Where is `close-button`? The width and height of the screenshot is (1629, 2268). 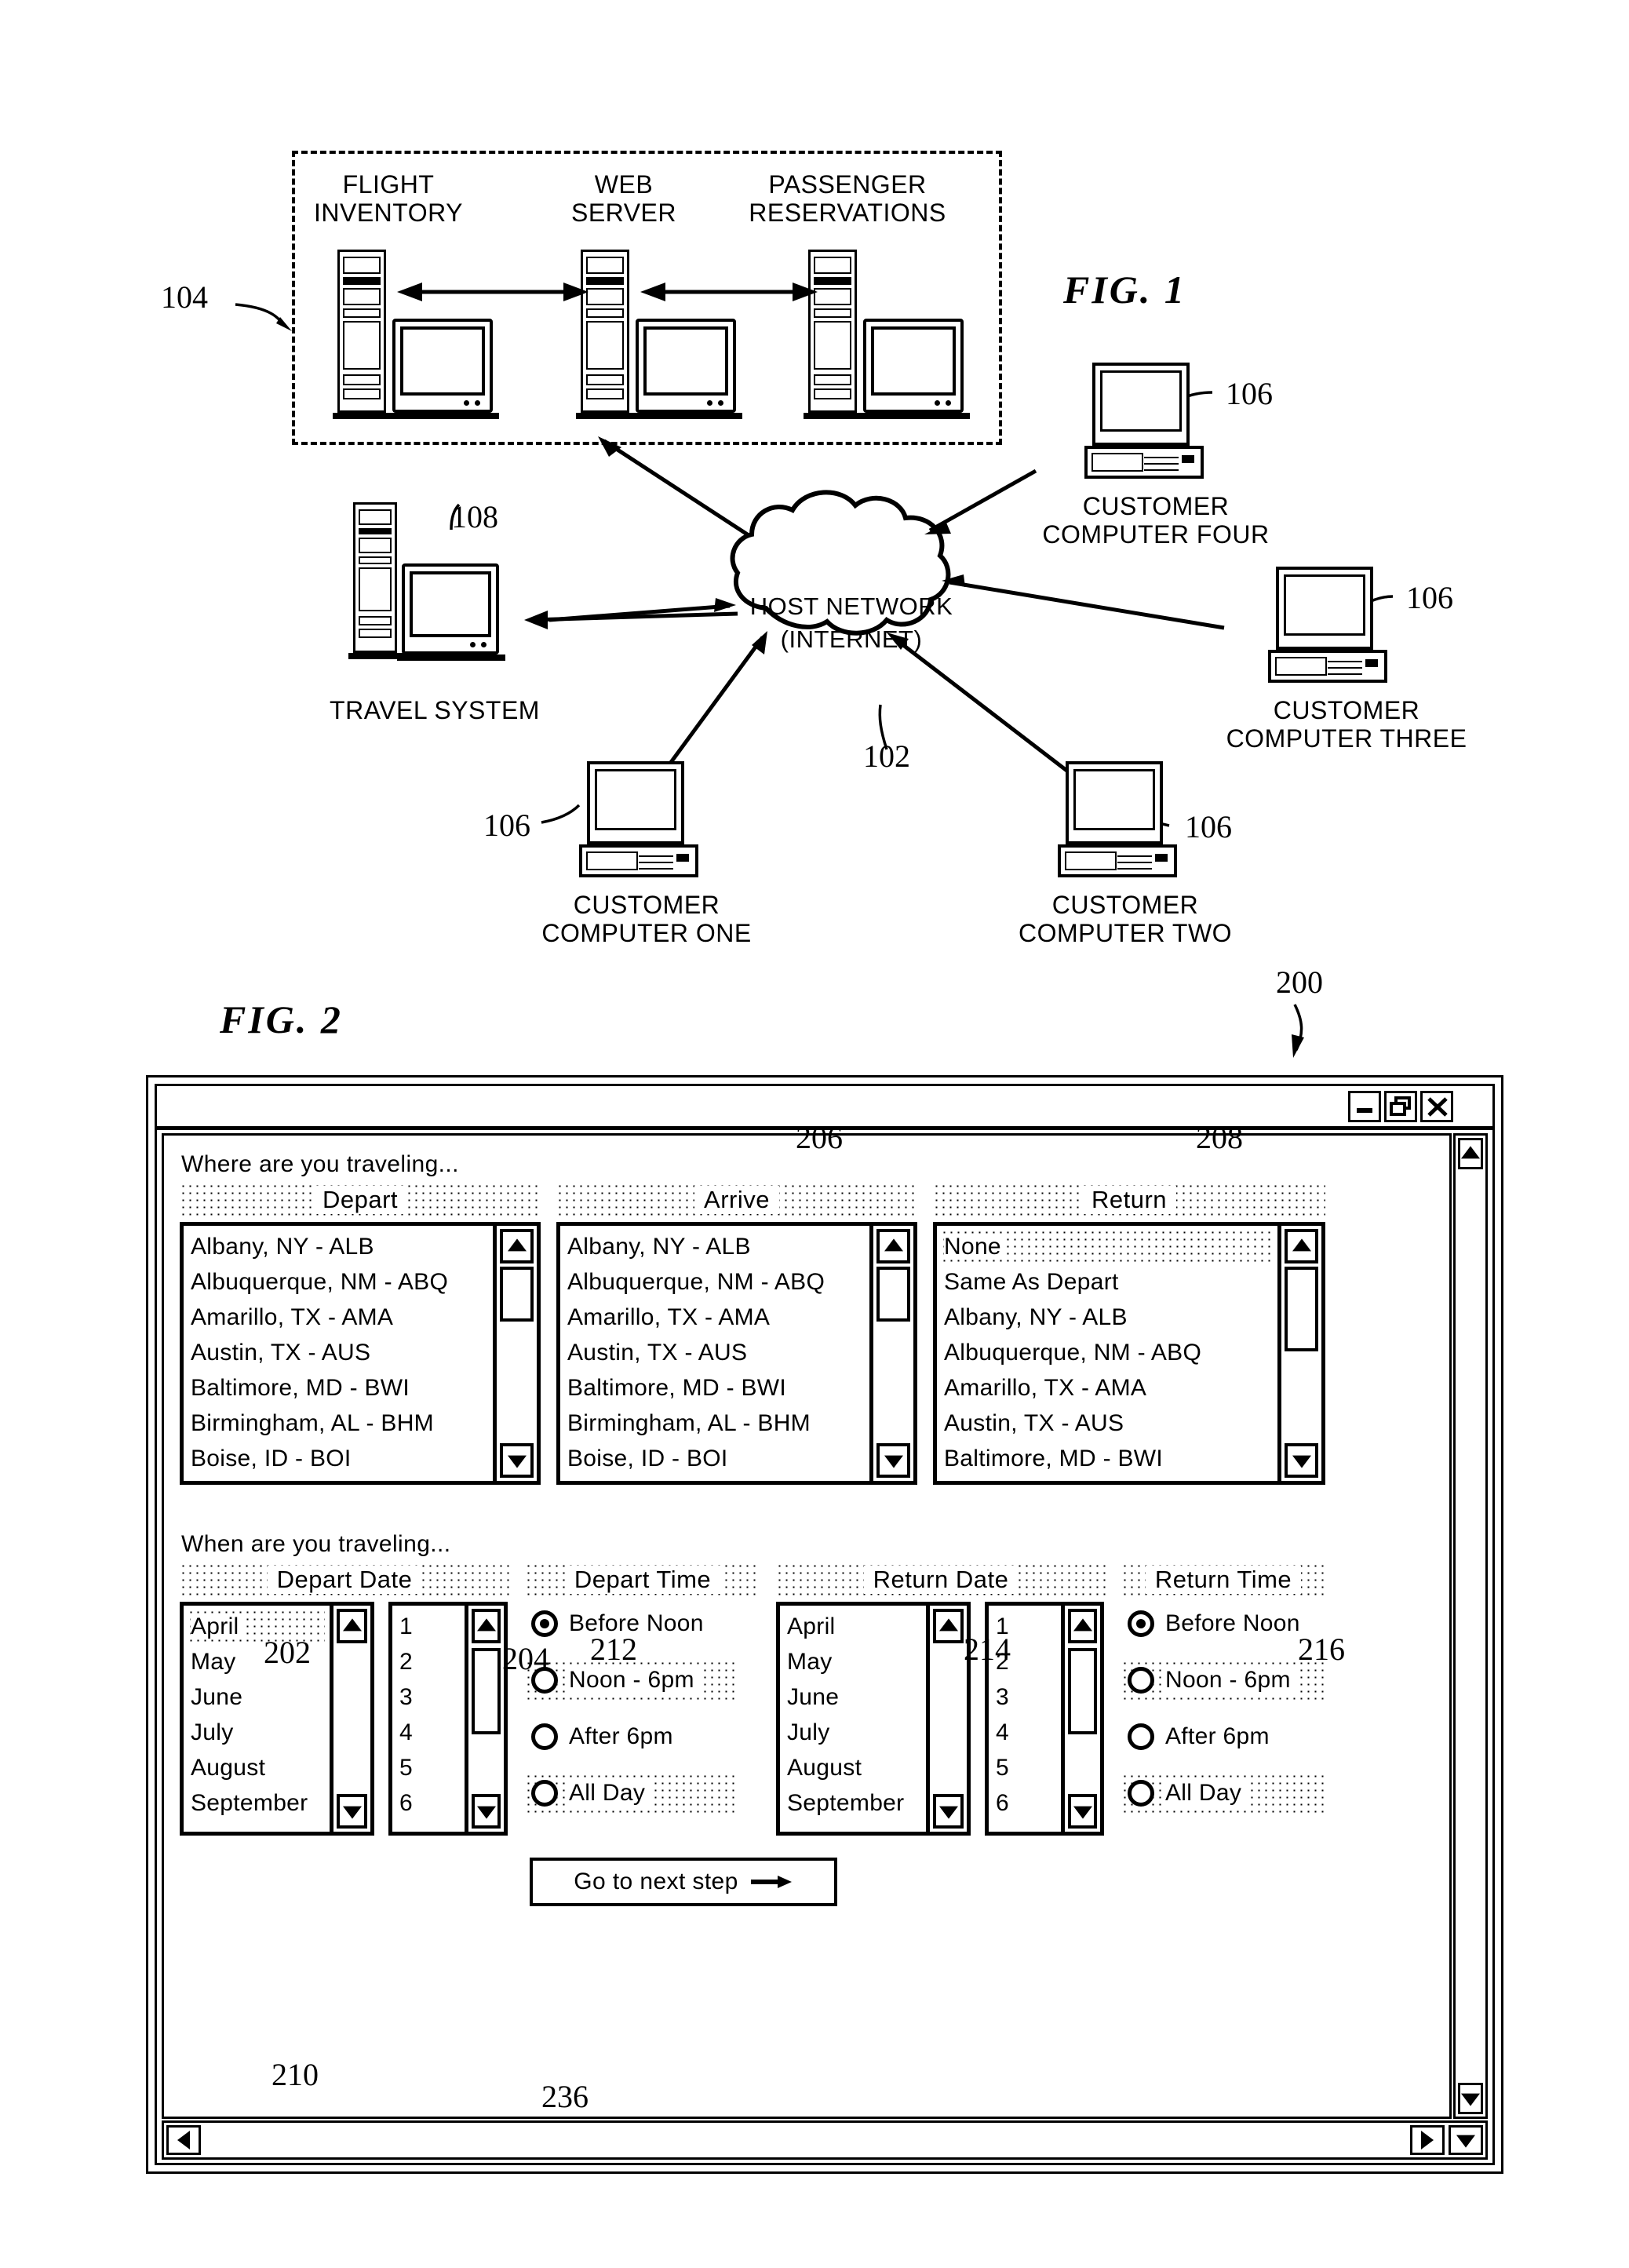
close-button is located at coordinates (1436, 1106).